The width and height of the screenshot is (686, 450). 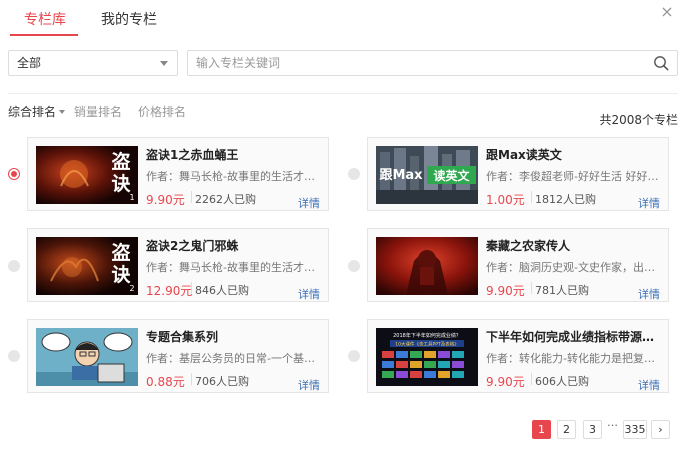 What do you see at coordinates (222, 381) in the screenshot?
I see `column-sold-count: 706人已购` at bounding box center [222, 381].